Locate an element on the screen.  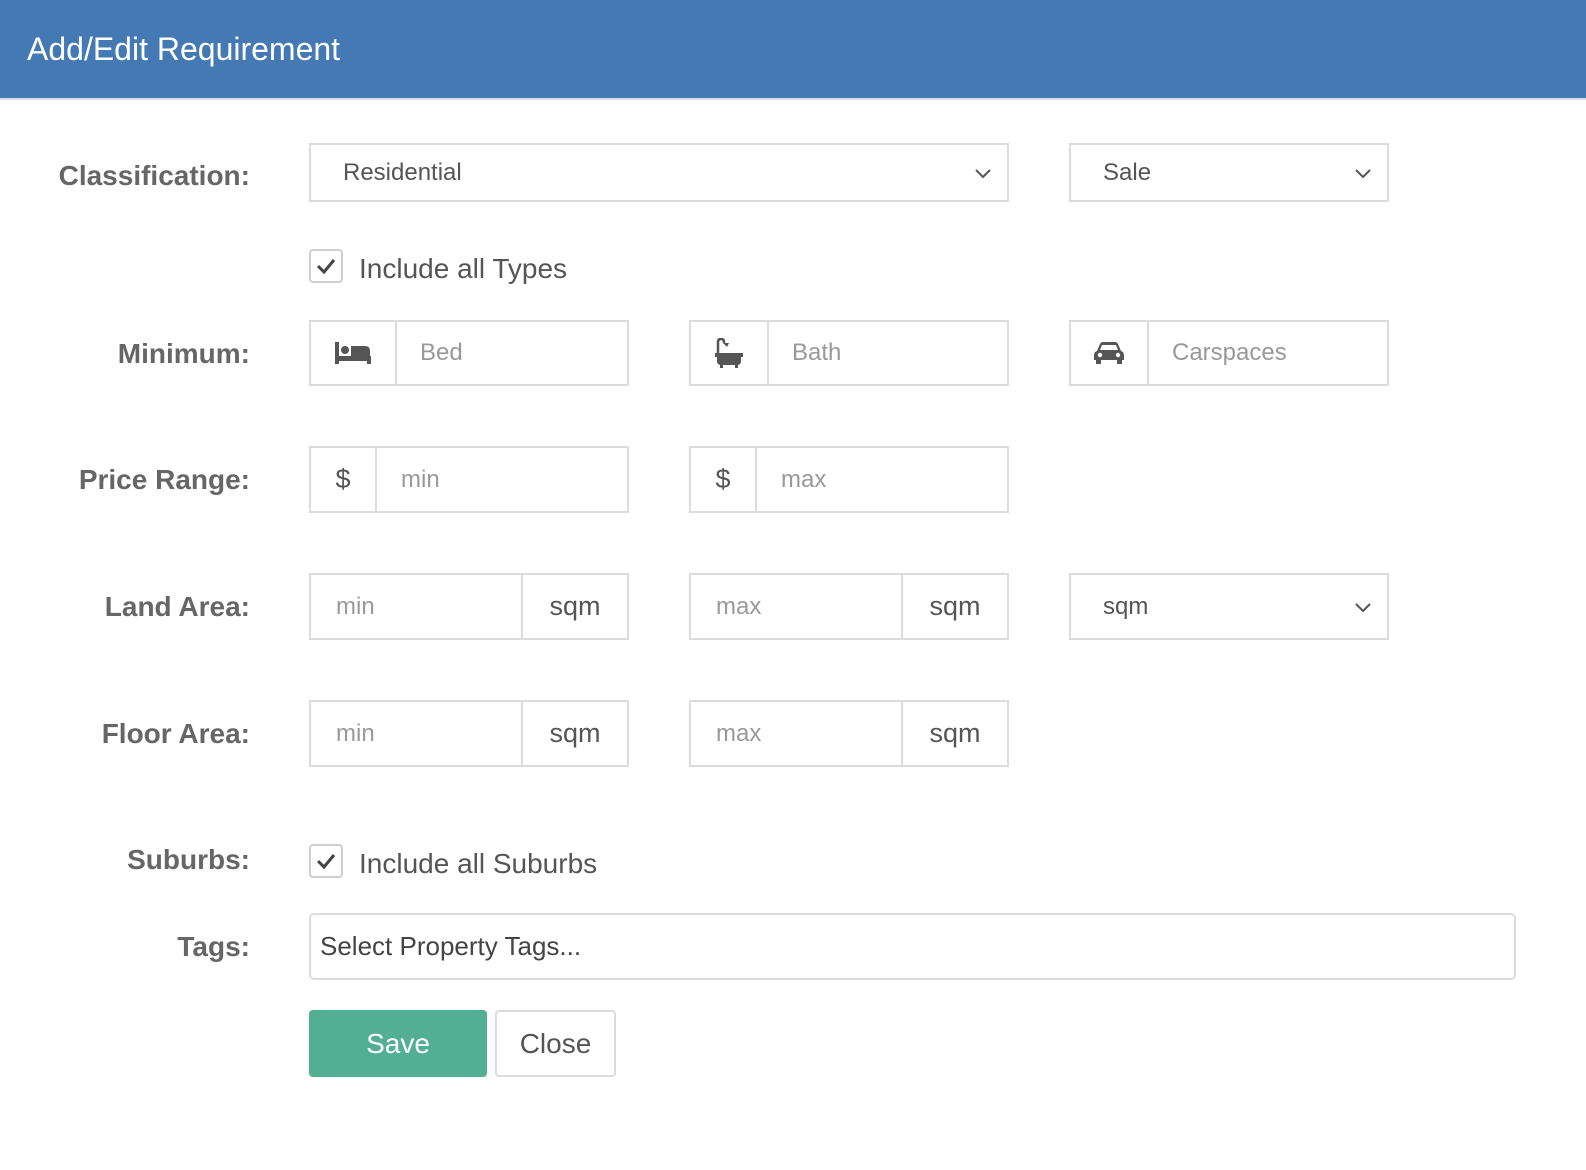
include-all-suburbs-label: Include all Suburbs is located at coordinates (478, 863).